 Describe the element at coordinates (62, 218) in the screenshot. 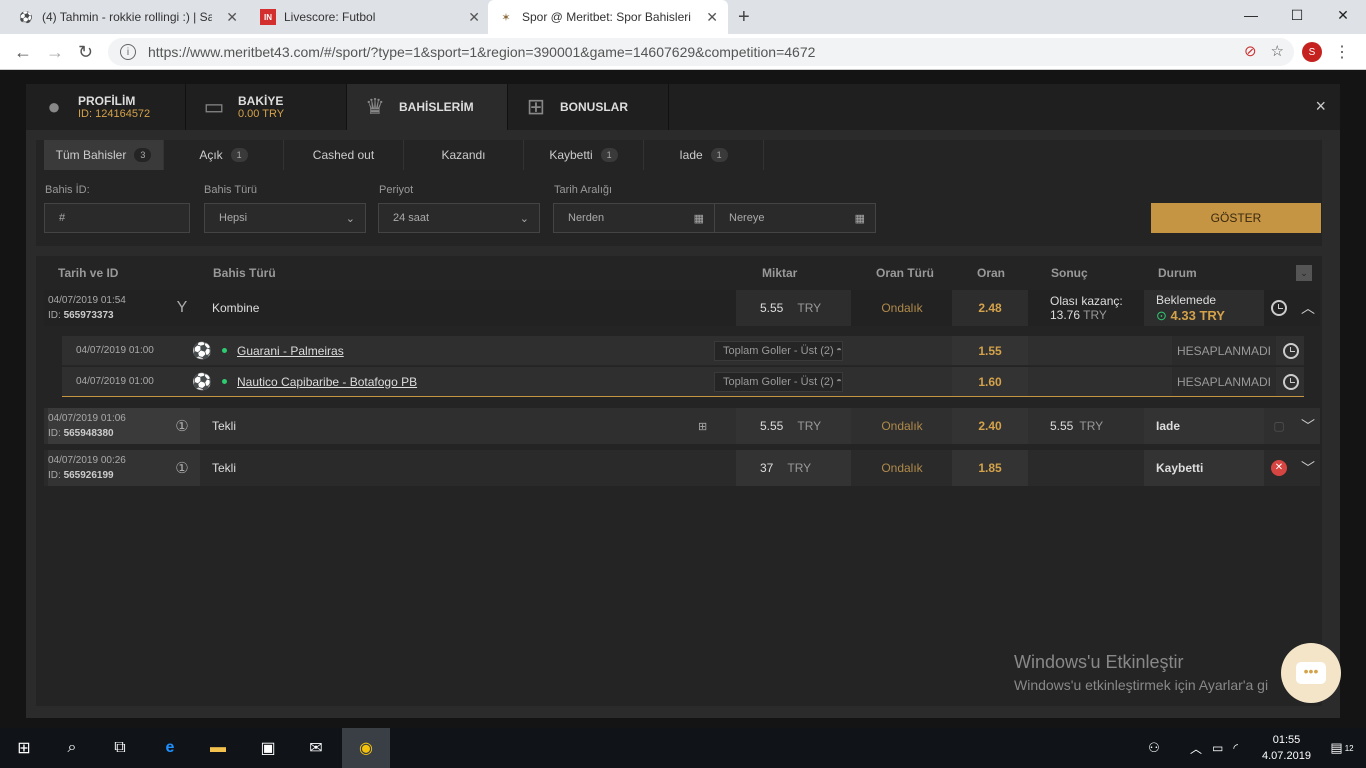

I see `placeholder: #` at that location.